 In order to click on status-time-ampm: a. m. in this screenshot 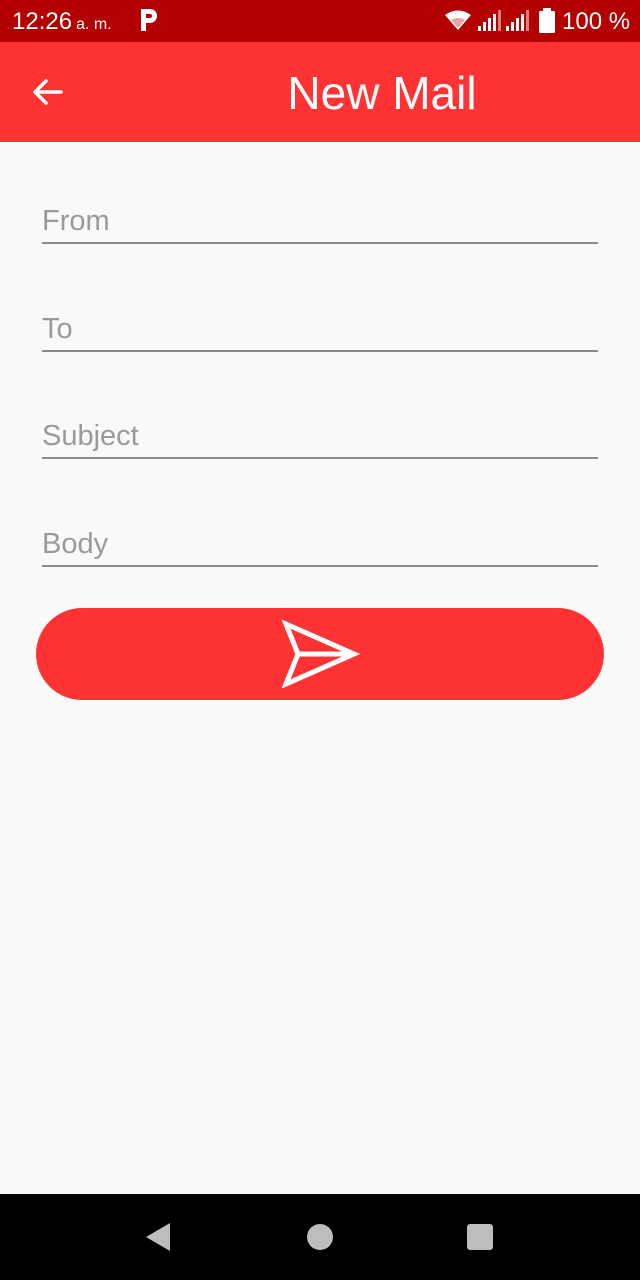, I will do `click(94, 24)`.